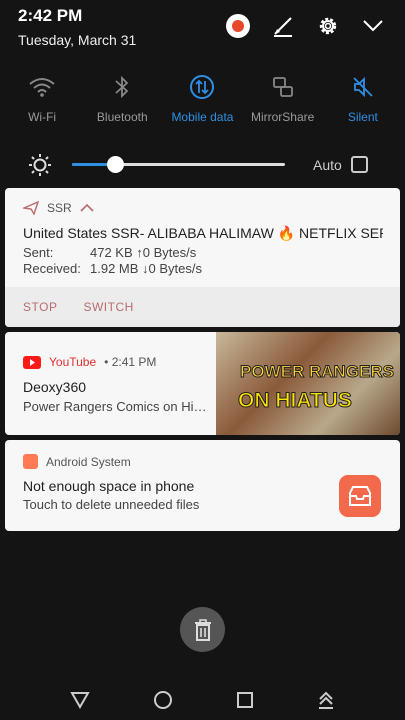  I want to click on youtube-app-row: YouTube • 2:41 PM, so click(89, 362).